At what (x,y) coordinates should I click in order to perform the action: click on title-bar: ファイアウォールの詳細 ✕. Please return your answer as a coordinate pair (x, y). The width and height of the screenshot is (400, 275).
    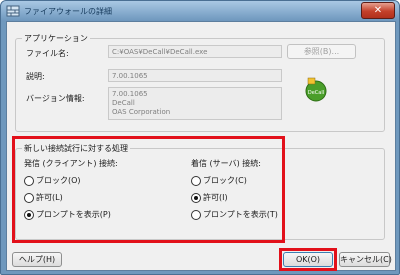
    Looking at the image, I should click on (200, 11).